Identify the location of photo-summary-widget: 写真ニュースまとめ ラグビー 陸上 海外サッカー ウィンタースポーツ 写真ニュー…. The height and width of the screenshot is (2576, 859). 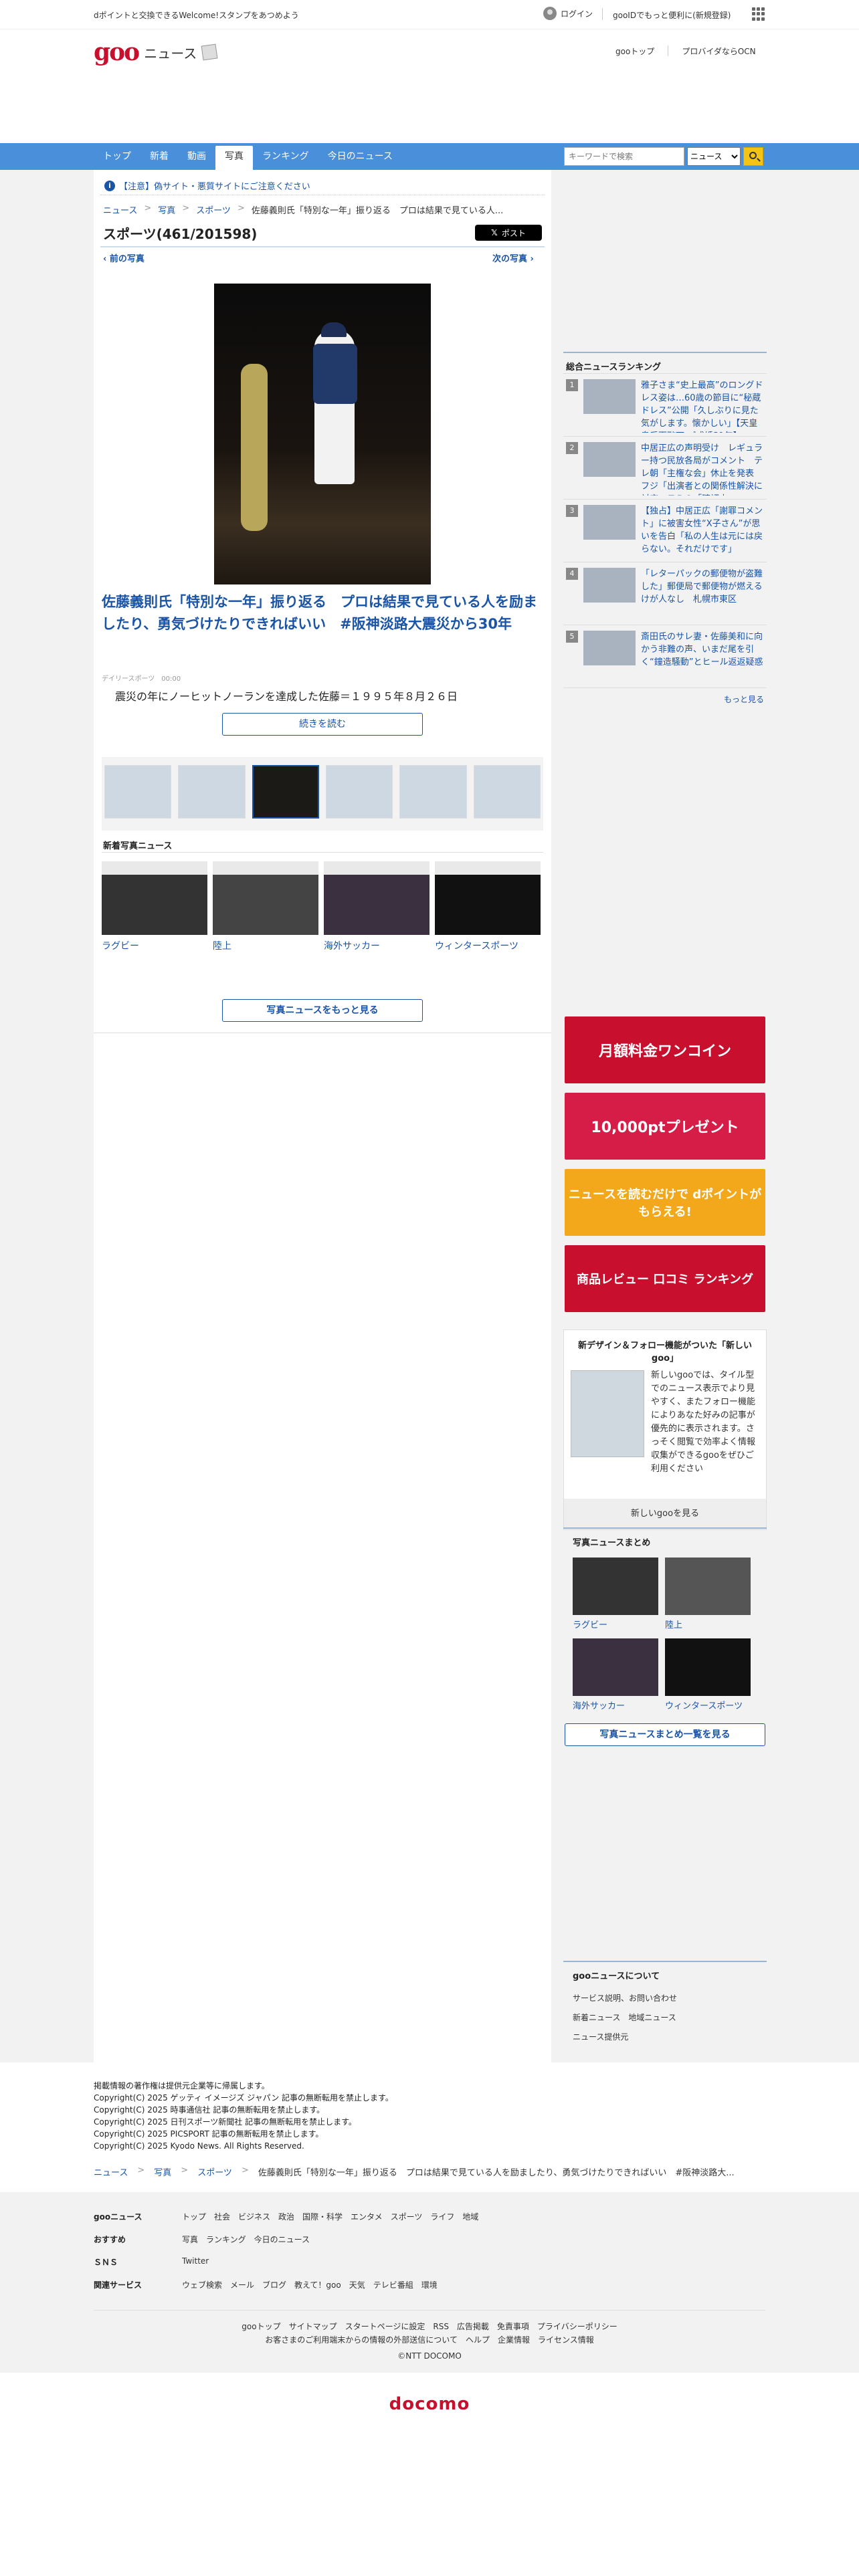
(665, 1641).